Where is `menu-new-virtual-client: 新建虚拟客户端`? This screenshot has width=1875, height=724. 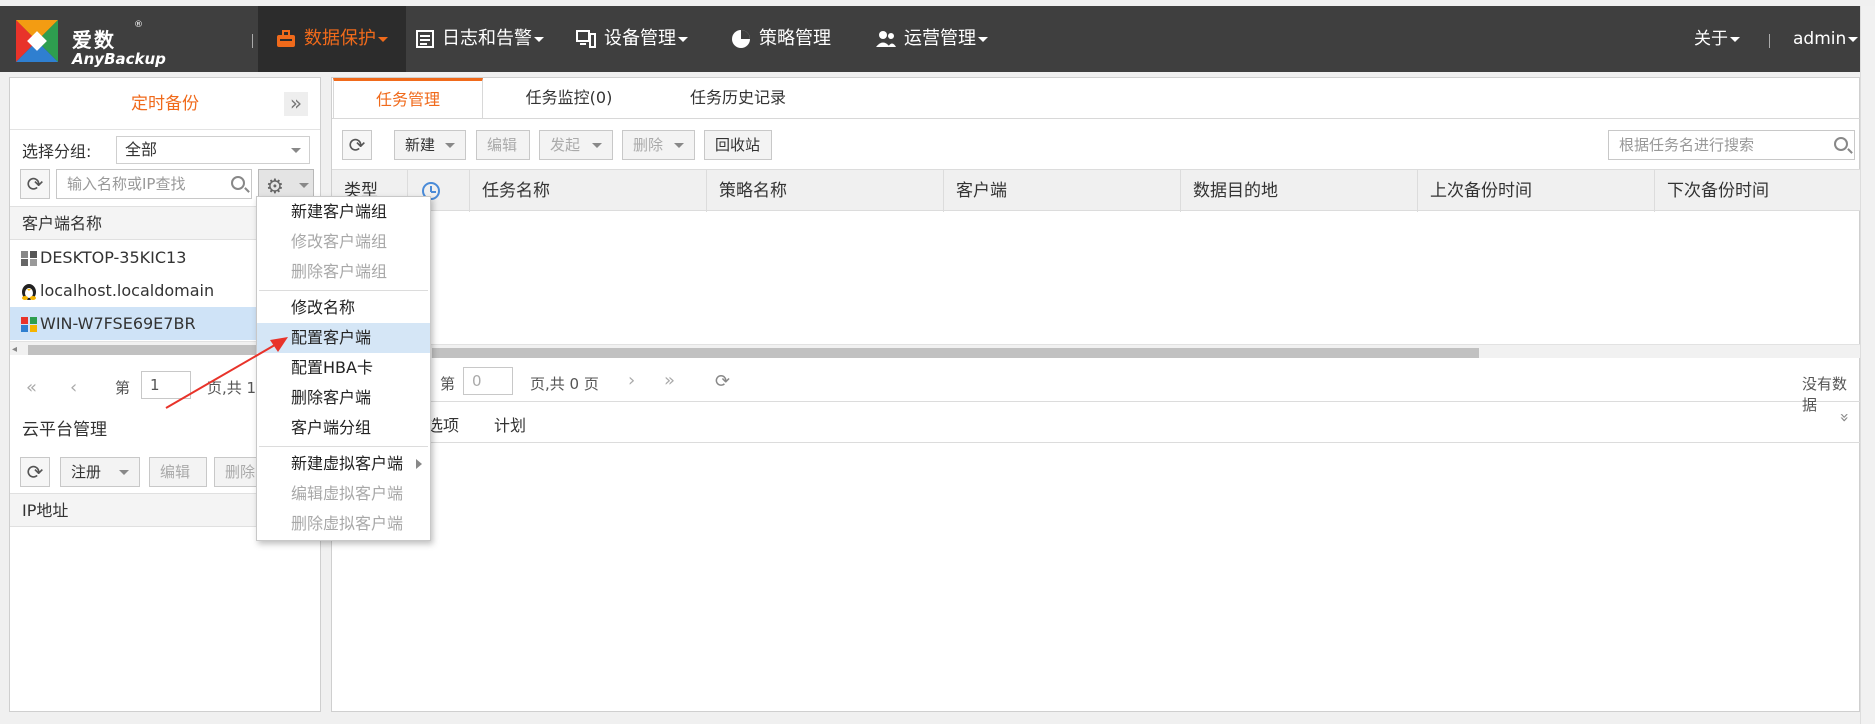 menu-new-virtual-client: 新建虚拟客户端 is located at coordinates (343, 464).